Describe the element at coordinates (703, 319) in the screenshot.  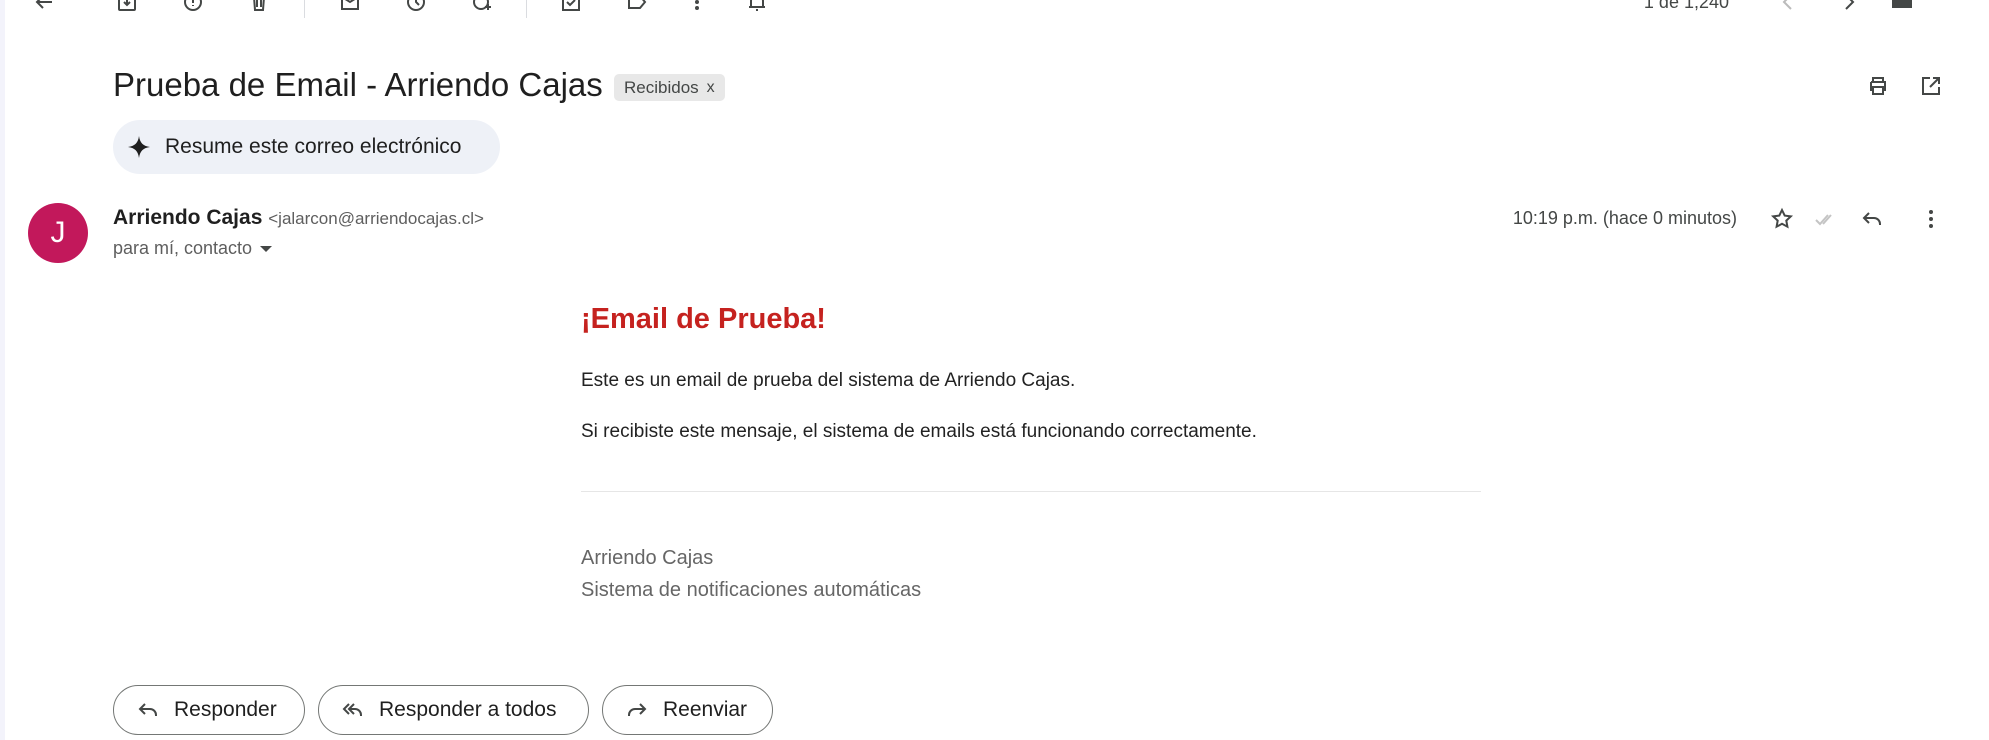
I see `email-body-heading: ¡Email de Prueba!` at that location.